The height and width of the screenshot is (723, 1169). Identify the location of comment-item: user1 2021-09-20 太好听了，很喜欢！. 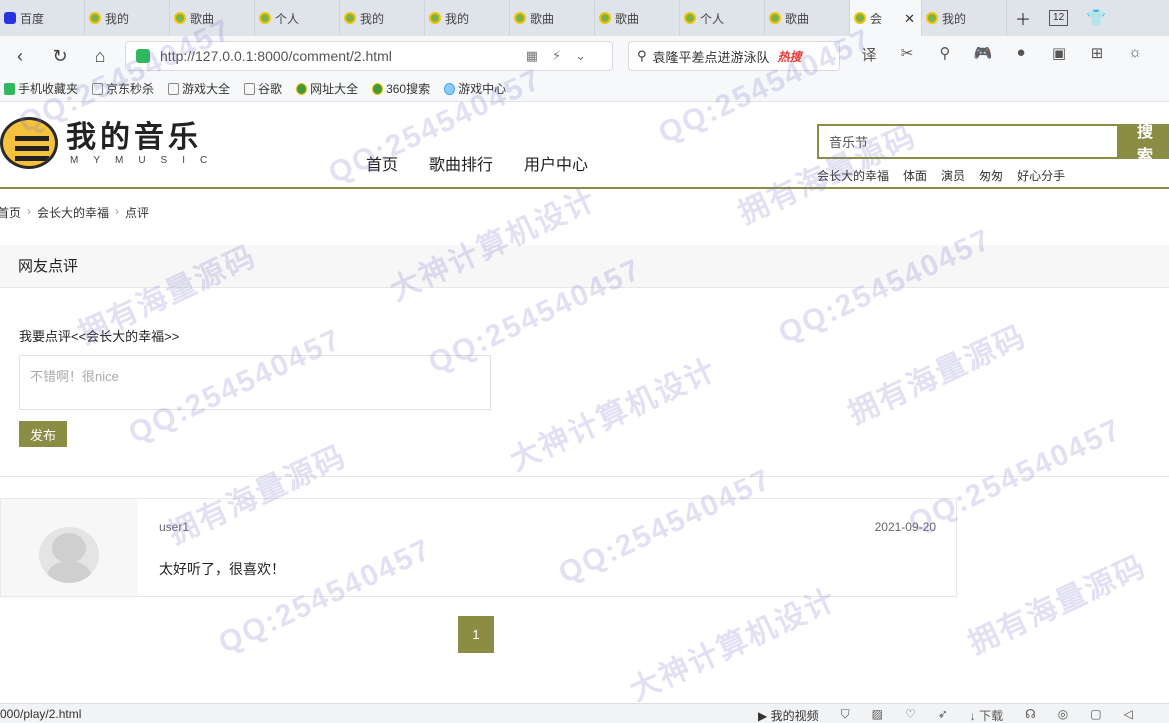
(478, 547).